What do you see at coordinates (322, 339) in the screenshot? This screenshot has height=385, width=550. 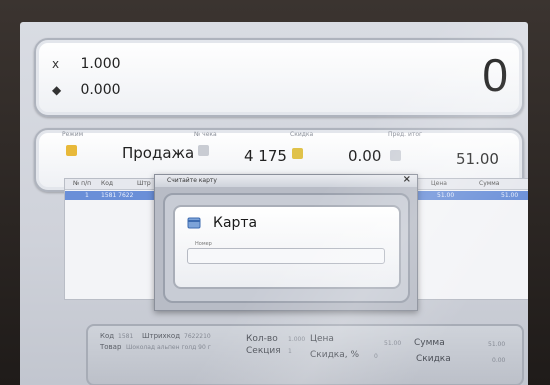 I see `item-price-label: Цена` at bounding box center [322, 339].